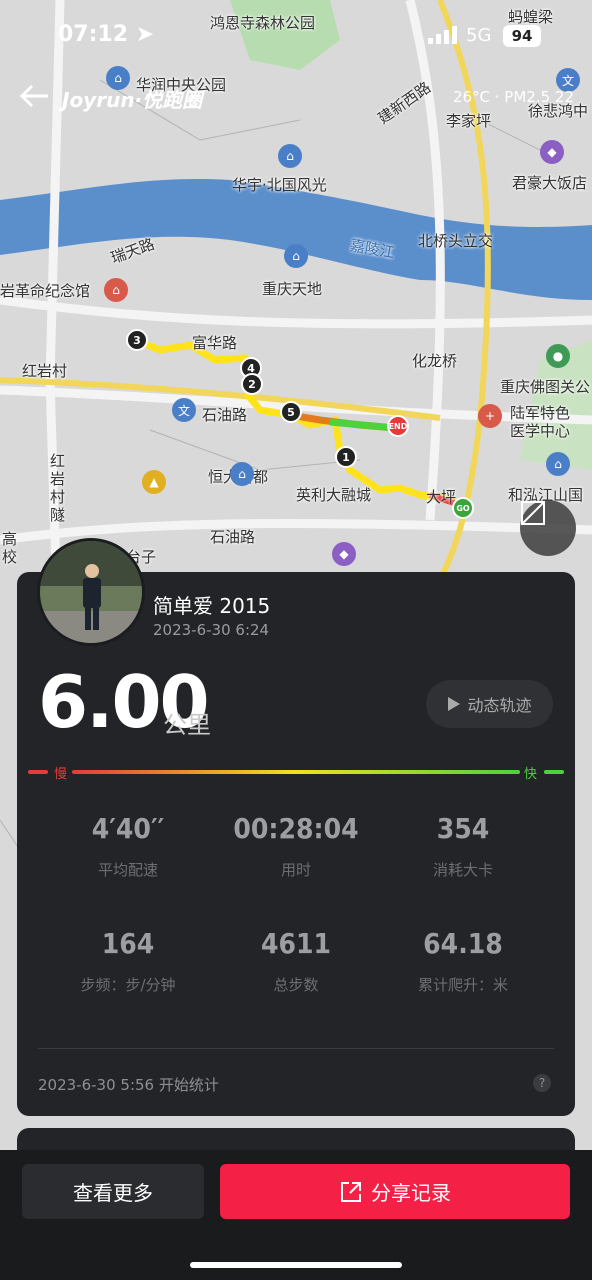  I want to click on stat-elevation: 64.18 累计爬升：米, so click(463, 961).